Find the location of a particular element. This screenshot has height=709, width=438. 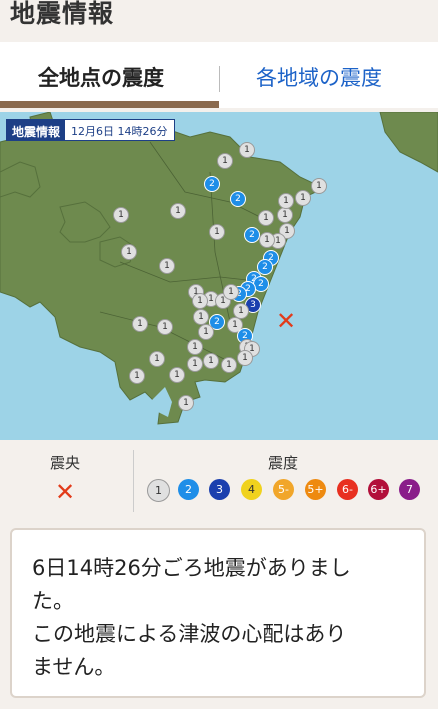

tab-bar: 全地点の震度 各地域の震度 is located at coordinates (219, 75).